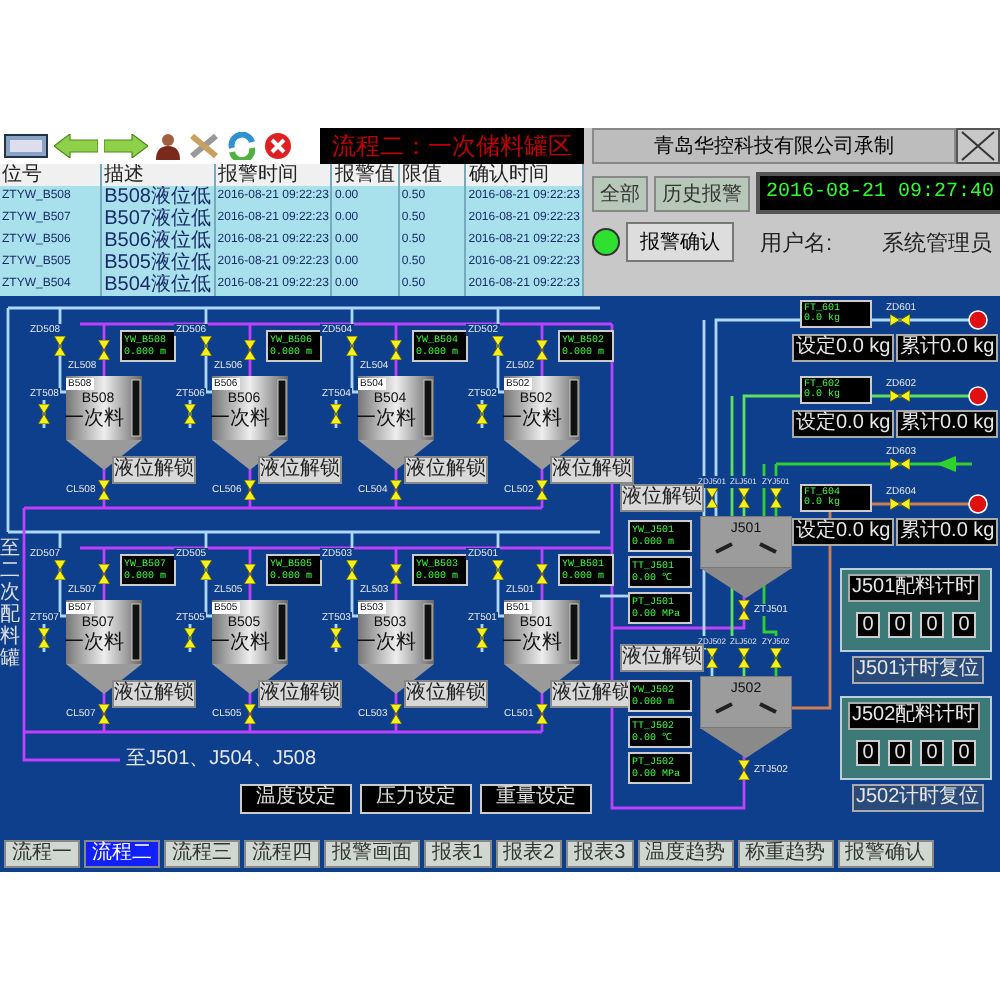  I want to click on setpoint-box: 重量设定, so click(536, 799).